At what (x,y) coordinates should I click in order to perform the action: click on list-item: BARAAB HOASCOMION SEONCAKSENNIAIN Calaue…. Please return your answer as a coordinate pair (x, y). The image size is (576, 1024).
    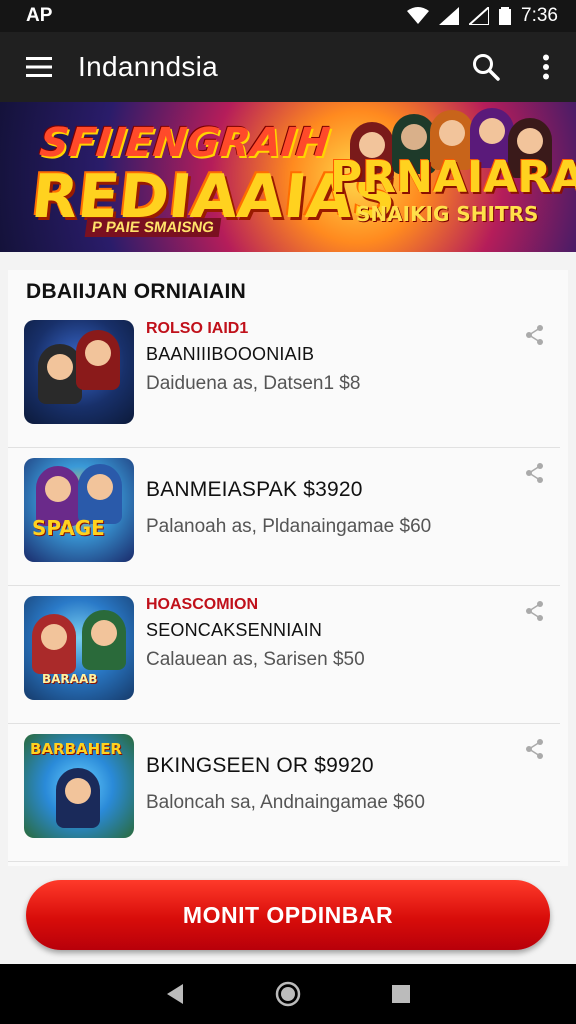
    Looking at the image, I should click on (284, 655).